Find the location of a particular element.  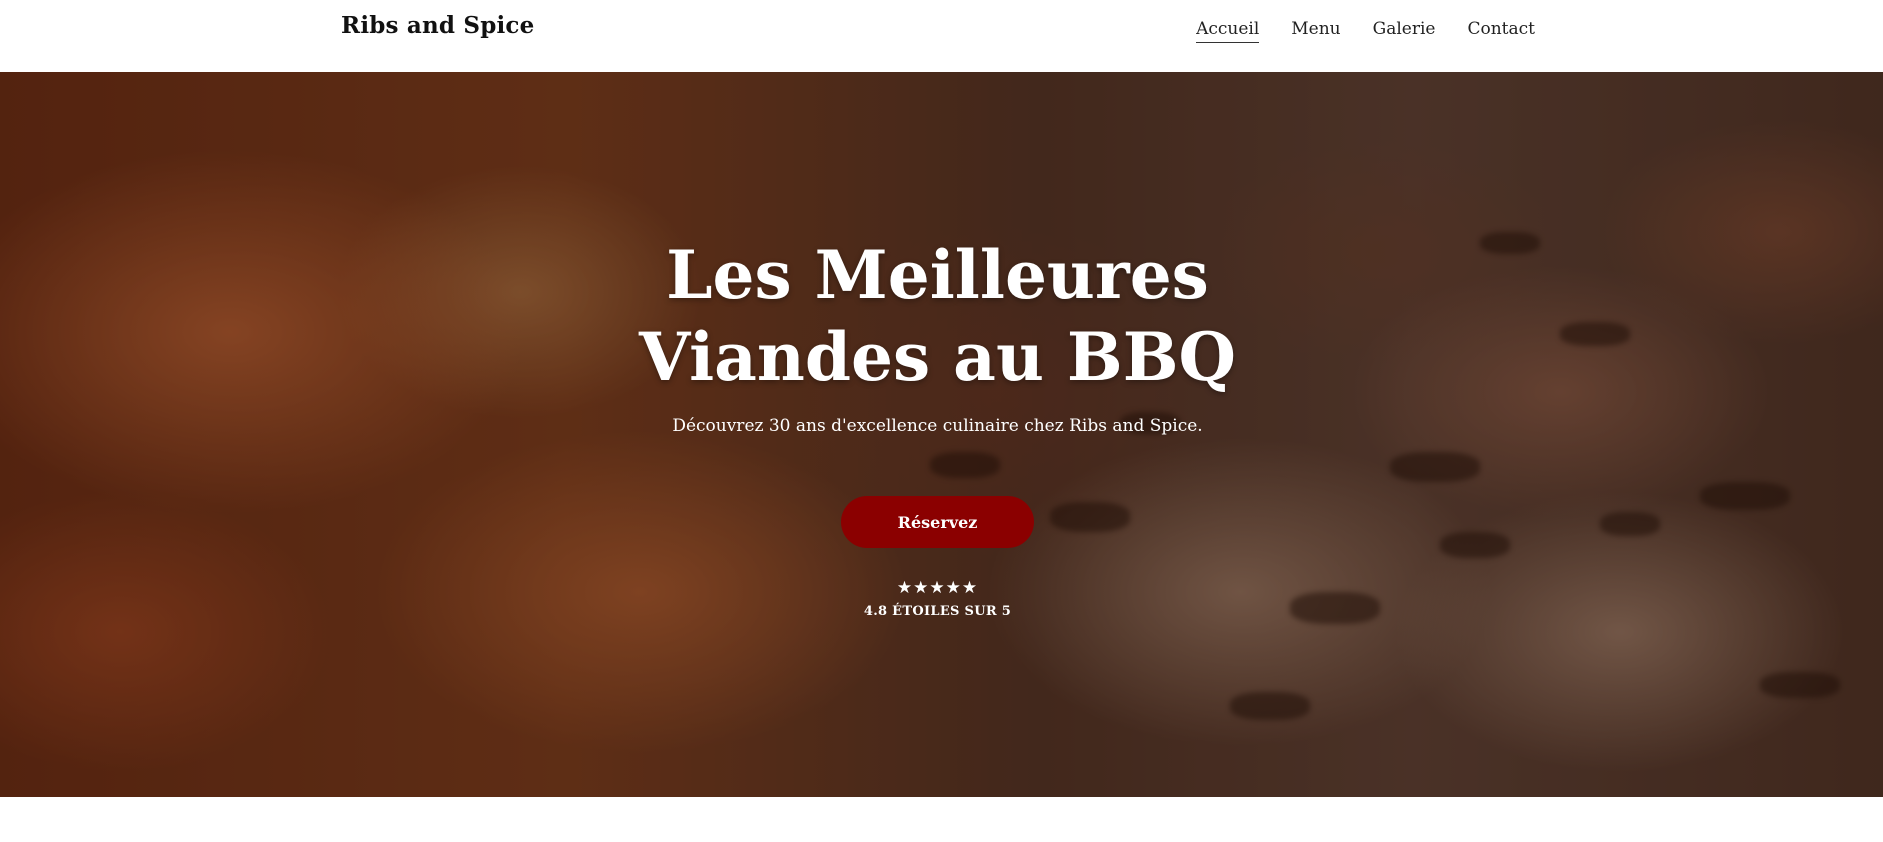

main-nav: Accueil Menu Galerie Contact is located at coordinates (1365, 31).